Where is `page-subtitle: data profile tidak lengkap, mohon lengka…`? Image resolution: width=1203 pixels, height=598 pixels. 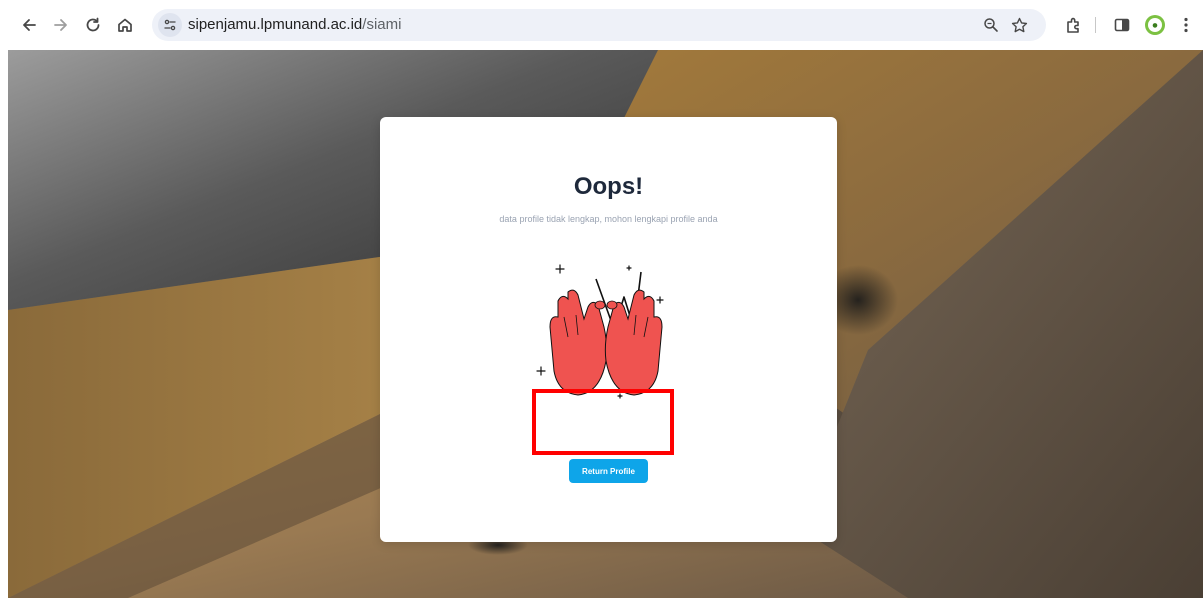 page-subtitle: data profile tidak lengkap, mohon lengka… is located at coordinates (608, 219).